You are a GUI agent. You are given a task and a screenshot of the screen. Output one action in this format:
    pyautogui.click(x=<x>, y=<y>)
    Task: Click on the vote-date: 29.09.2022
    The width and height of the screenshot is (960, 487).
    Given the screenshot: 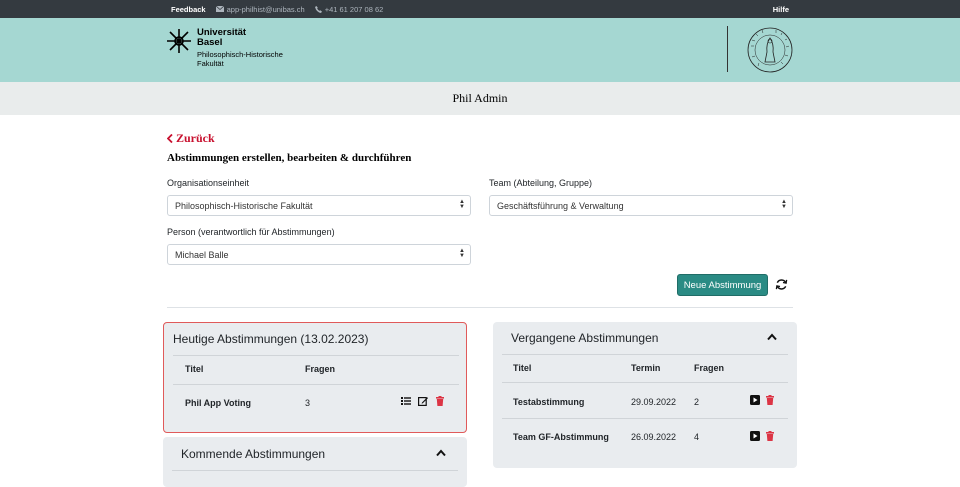 What is the action you would take?
    pyautogui.click(x=654, y=402)
    